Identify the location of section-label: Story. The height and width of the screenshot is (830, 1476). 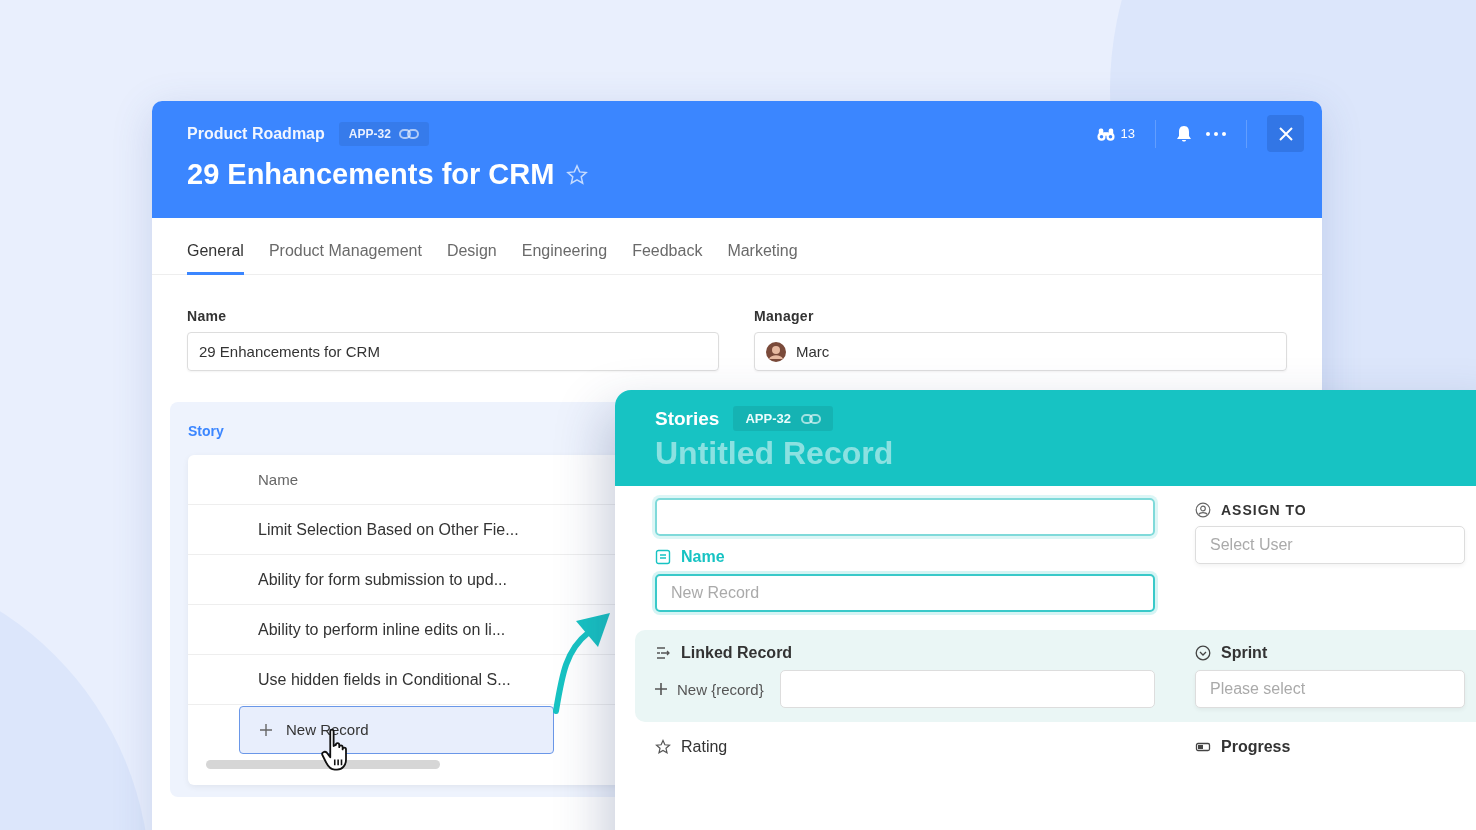
(206, 431).